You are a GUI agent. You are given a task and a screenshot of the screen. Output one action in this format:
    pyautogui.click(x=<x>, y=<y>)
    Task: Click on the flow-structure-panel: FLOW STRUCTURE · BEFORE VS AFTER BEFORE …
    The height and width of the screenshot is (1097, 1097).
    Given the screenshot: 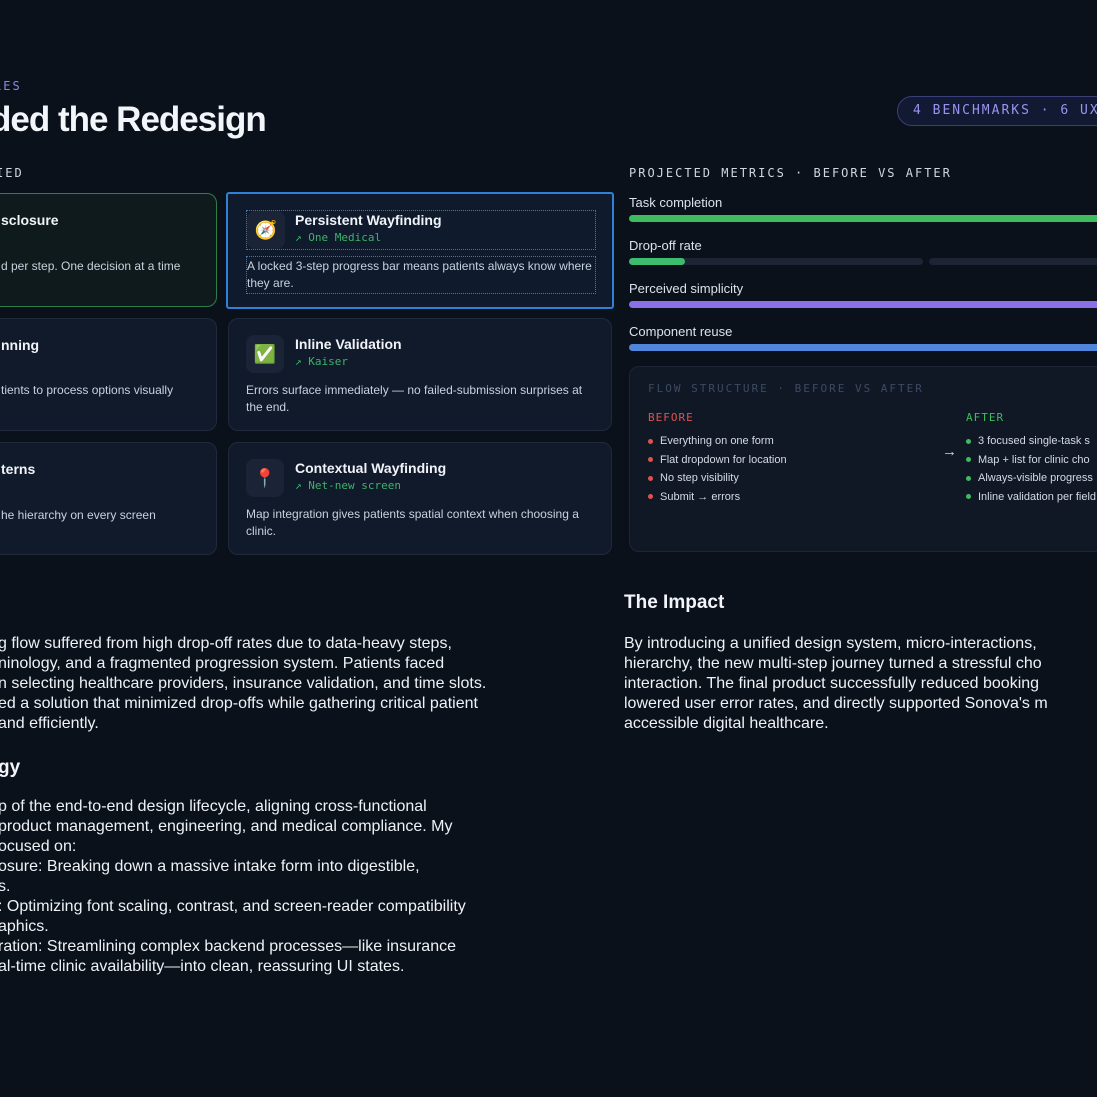 What is the action you would take?
    pyautogui.click(x=863, y=459)
    